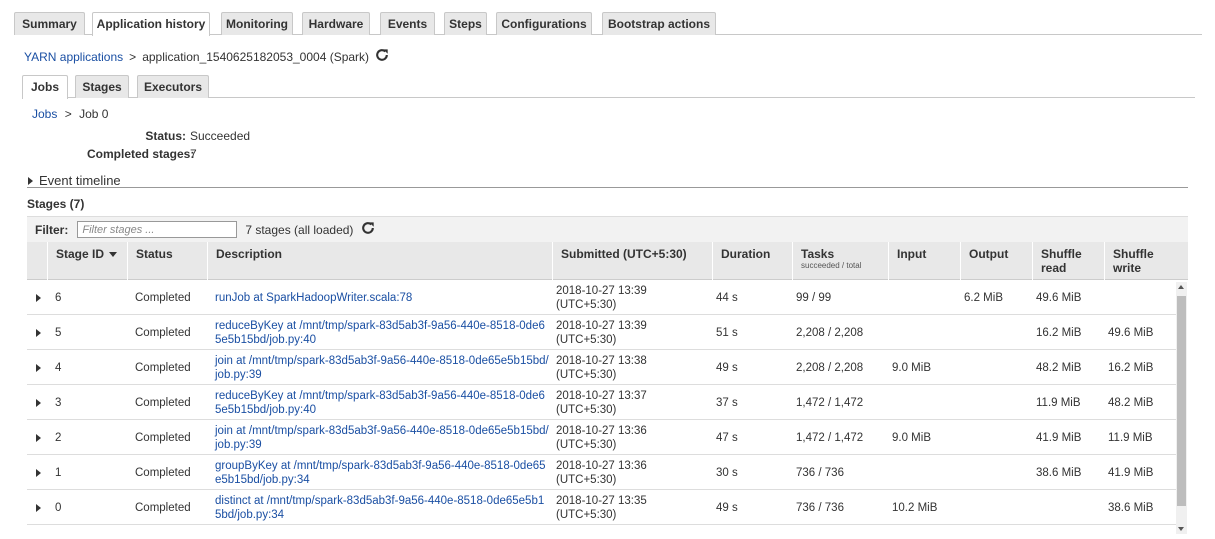 This screenshot has height=539, width=1215. What do you see at coordinates (336, 23) in the screenshot?
I see `tab-hardware: Hardware` at bounding box center [336, 23].